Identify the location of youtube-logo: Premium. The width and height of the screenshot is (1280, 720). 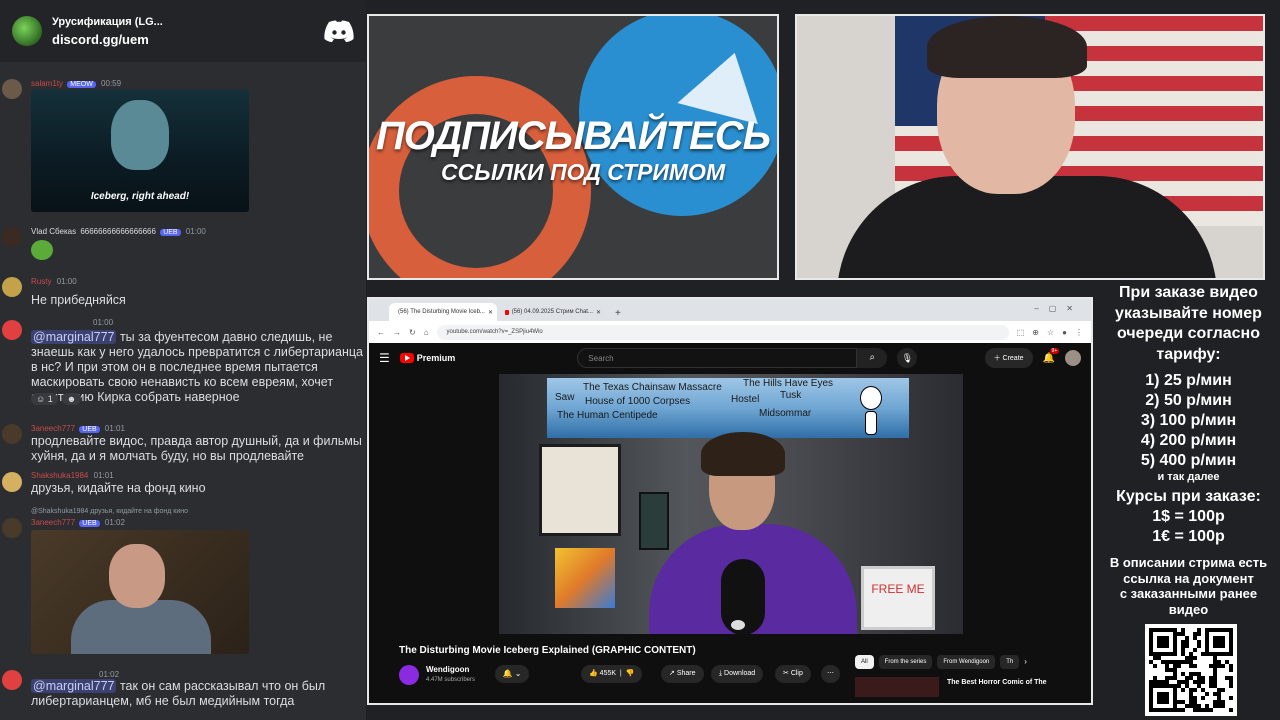
(427, 358).